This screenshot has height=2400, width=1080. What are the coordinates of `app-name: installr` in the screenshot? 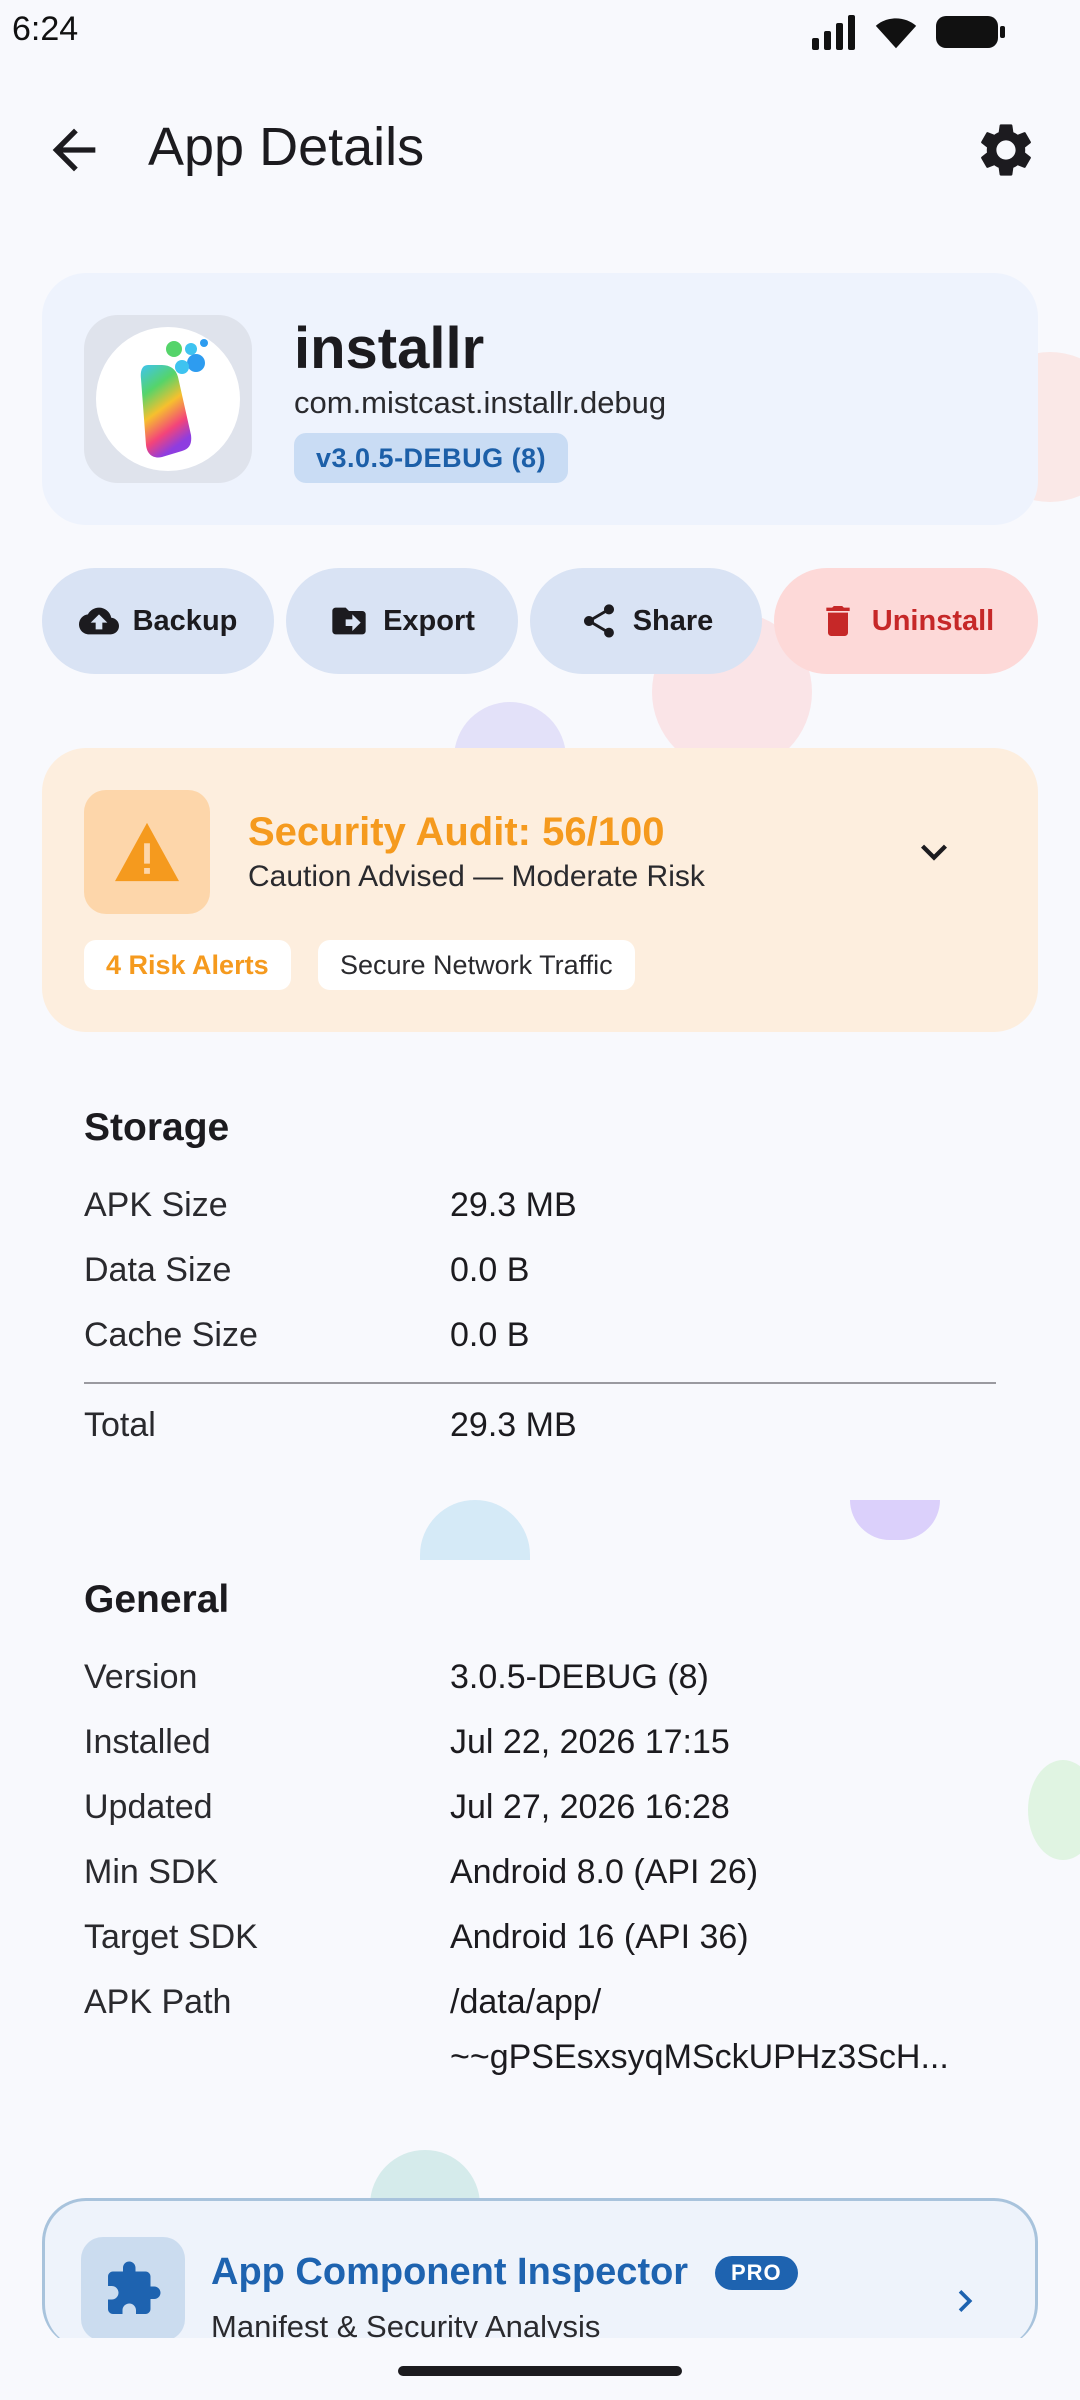 It's located at (389, 348).